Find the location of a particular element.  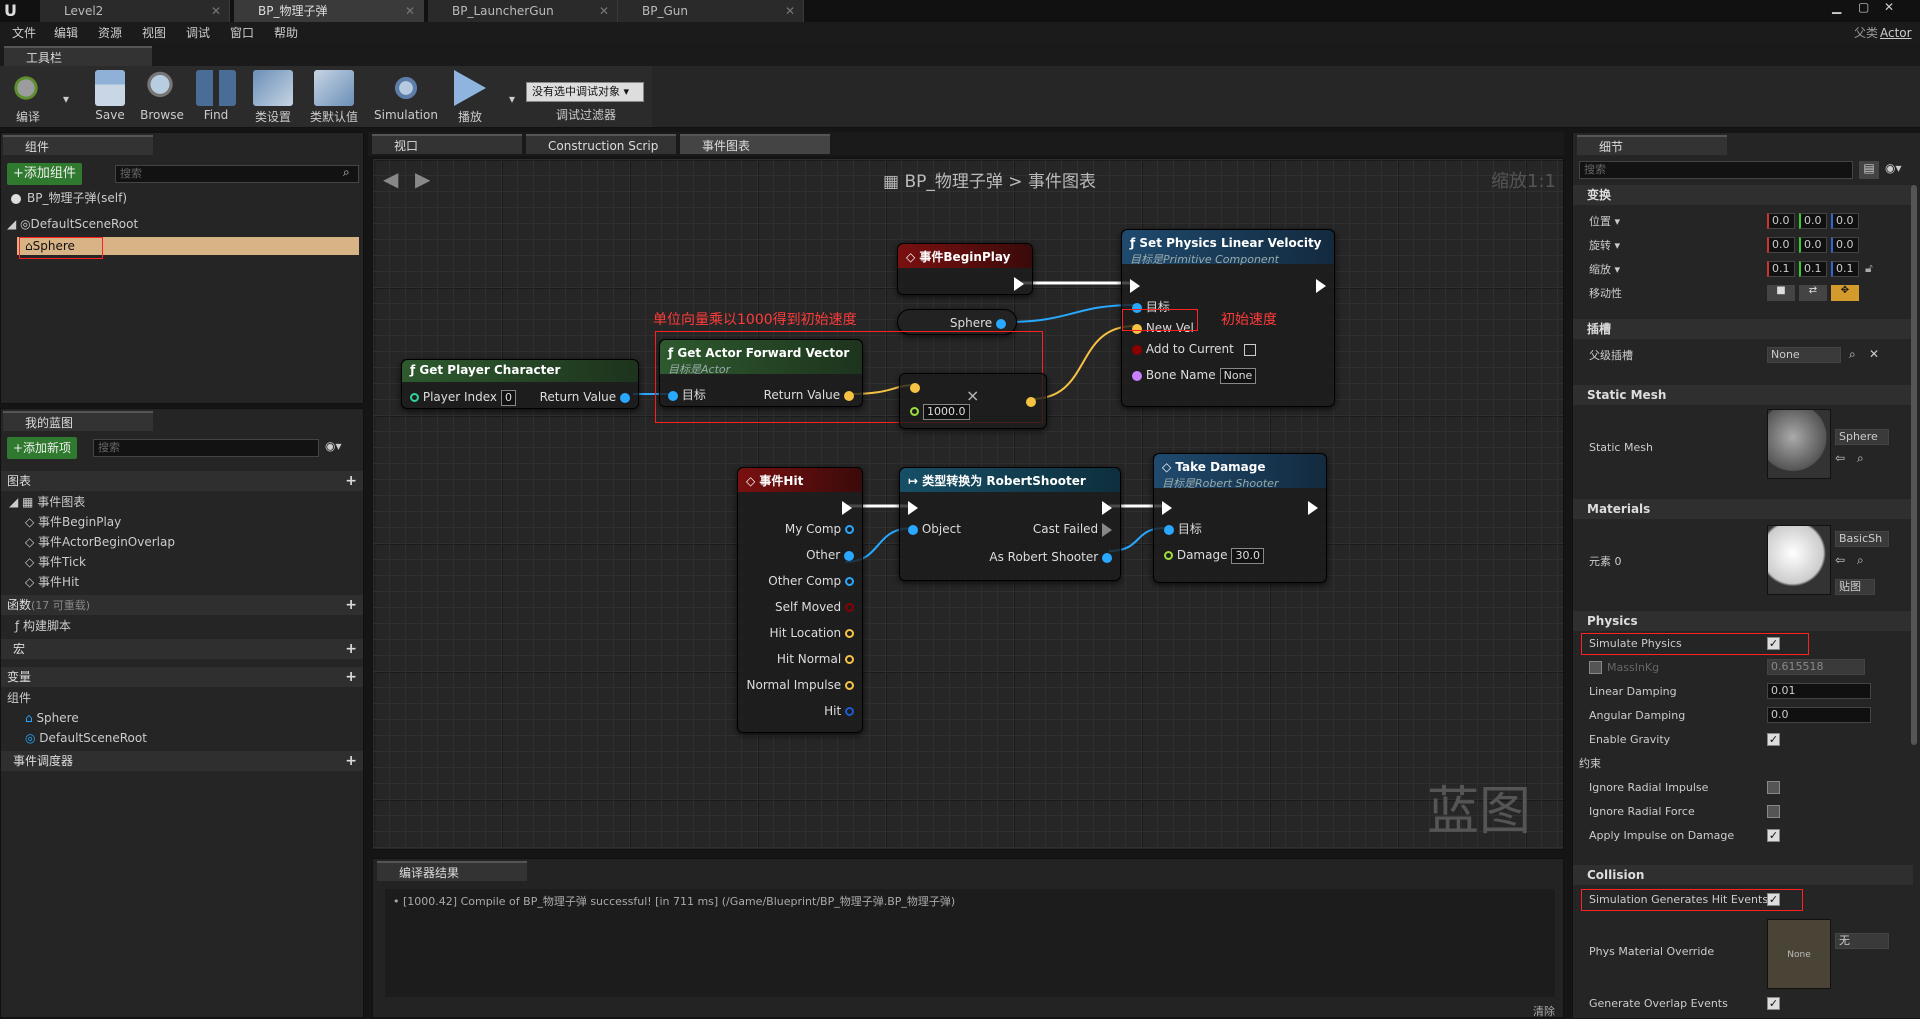

doc-tab-bp-bullet: BP_物理子弹 ✕ is located at coordinates (329, 11).